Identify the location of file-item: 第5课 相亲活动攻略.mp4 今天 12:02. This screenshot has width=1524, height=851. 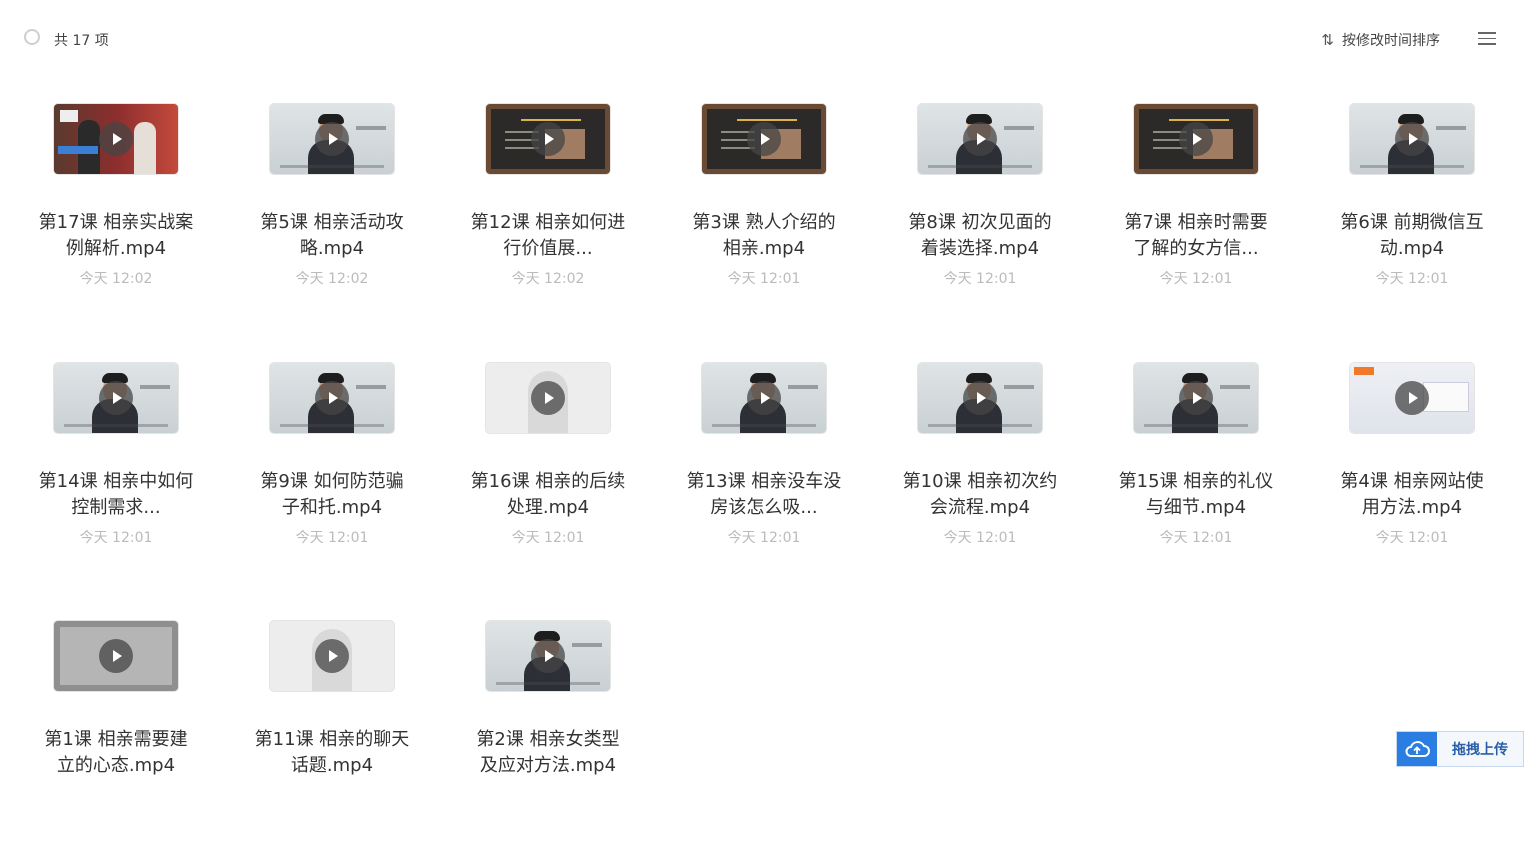
(332, 219).